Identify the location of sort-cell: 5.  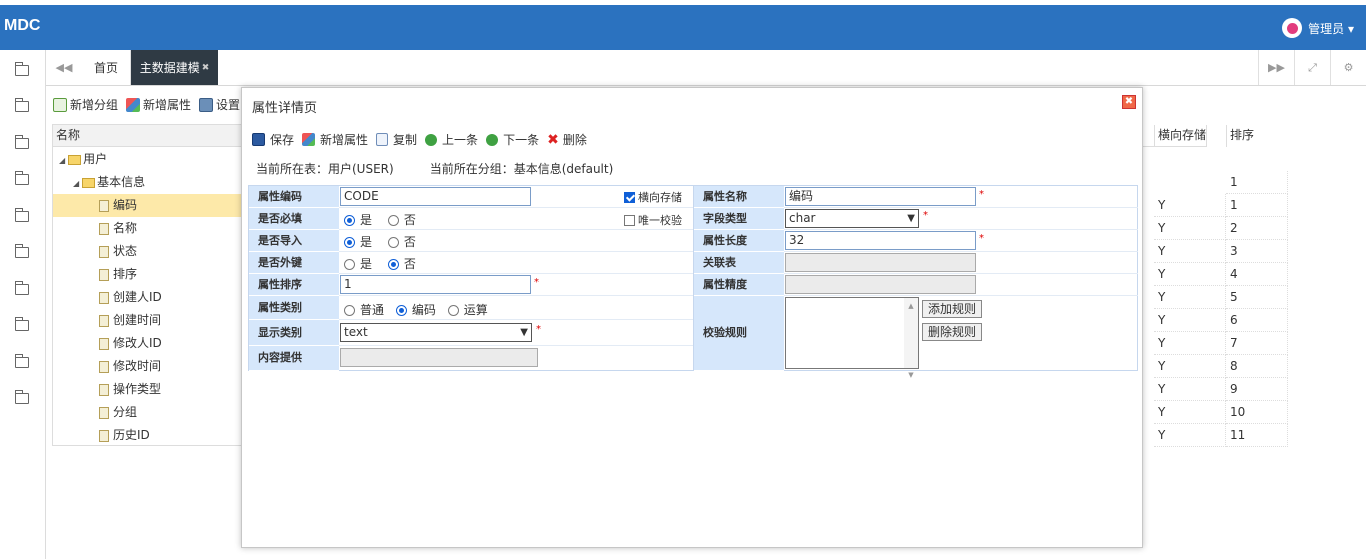
(1257, 297).